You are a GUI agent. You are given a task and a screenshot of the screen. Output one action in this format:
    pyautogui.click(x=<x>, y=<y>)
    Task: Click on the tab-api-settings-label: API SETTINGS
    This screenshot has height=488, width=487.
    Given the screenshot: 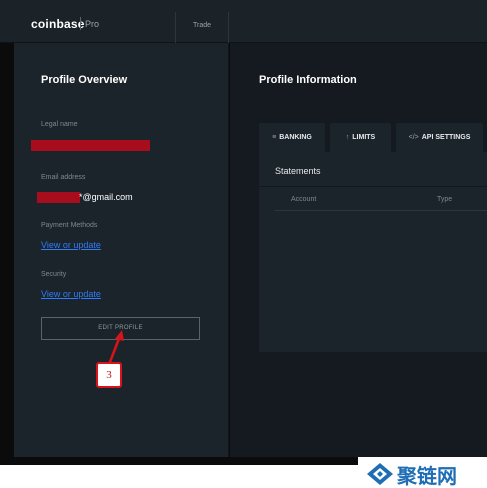 What is the action you would take?
    pyautogui.click(x=446, y=137)
    